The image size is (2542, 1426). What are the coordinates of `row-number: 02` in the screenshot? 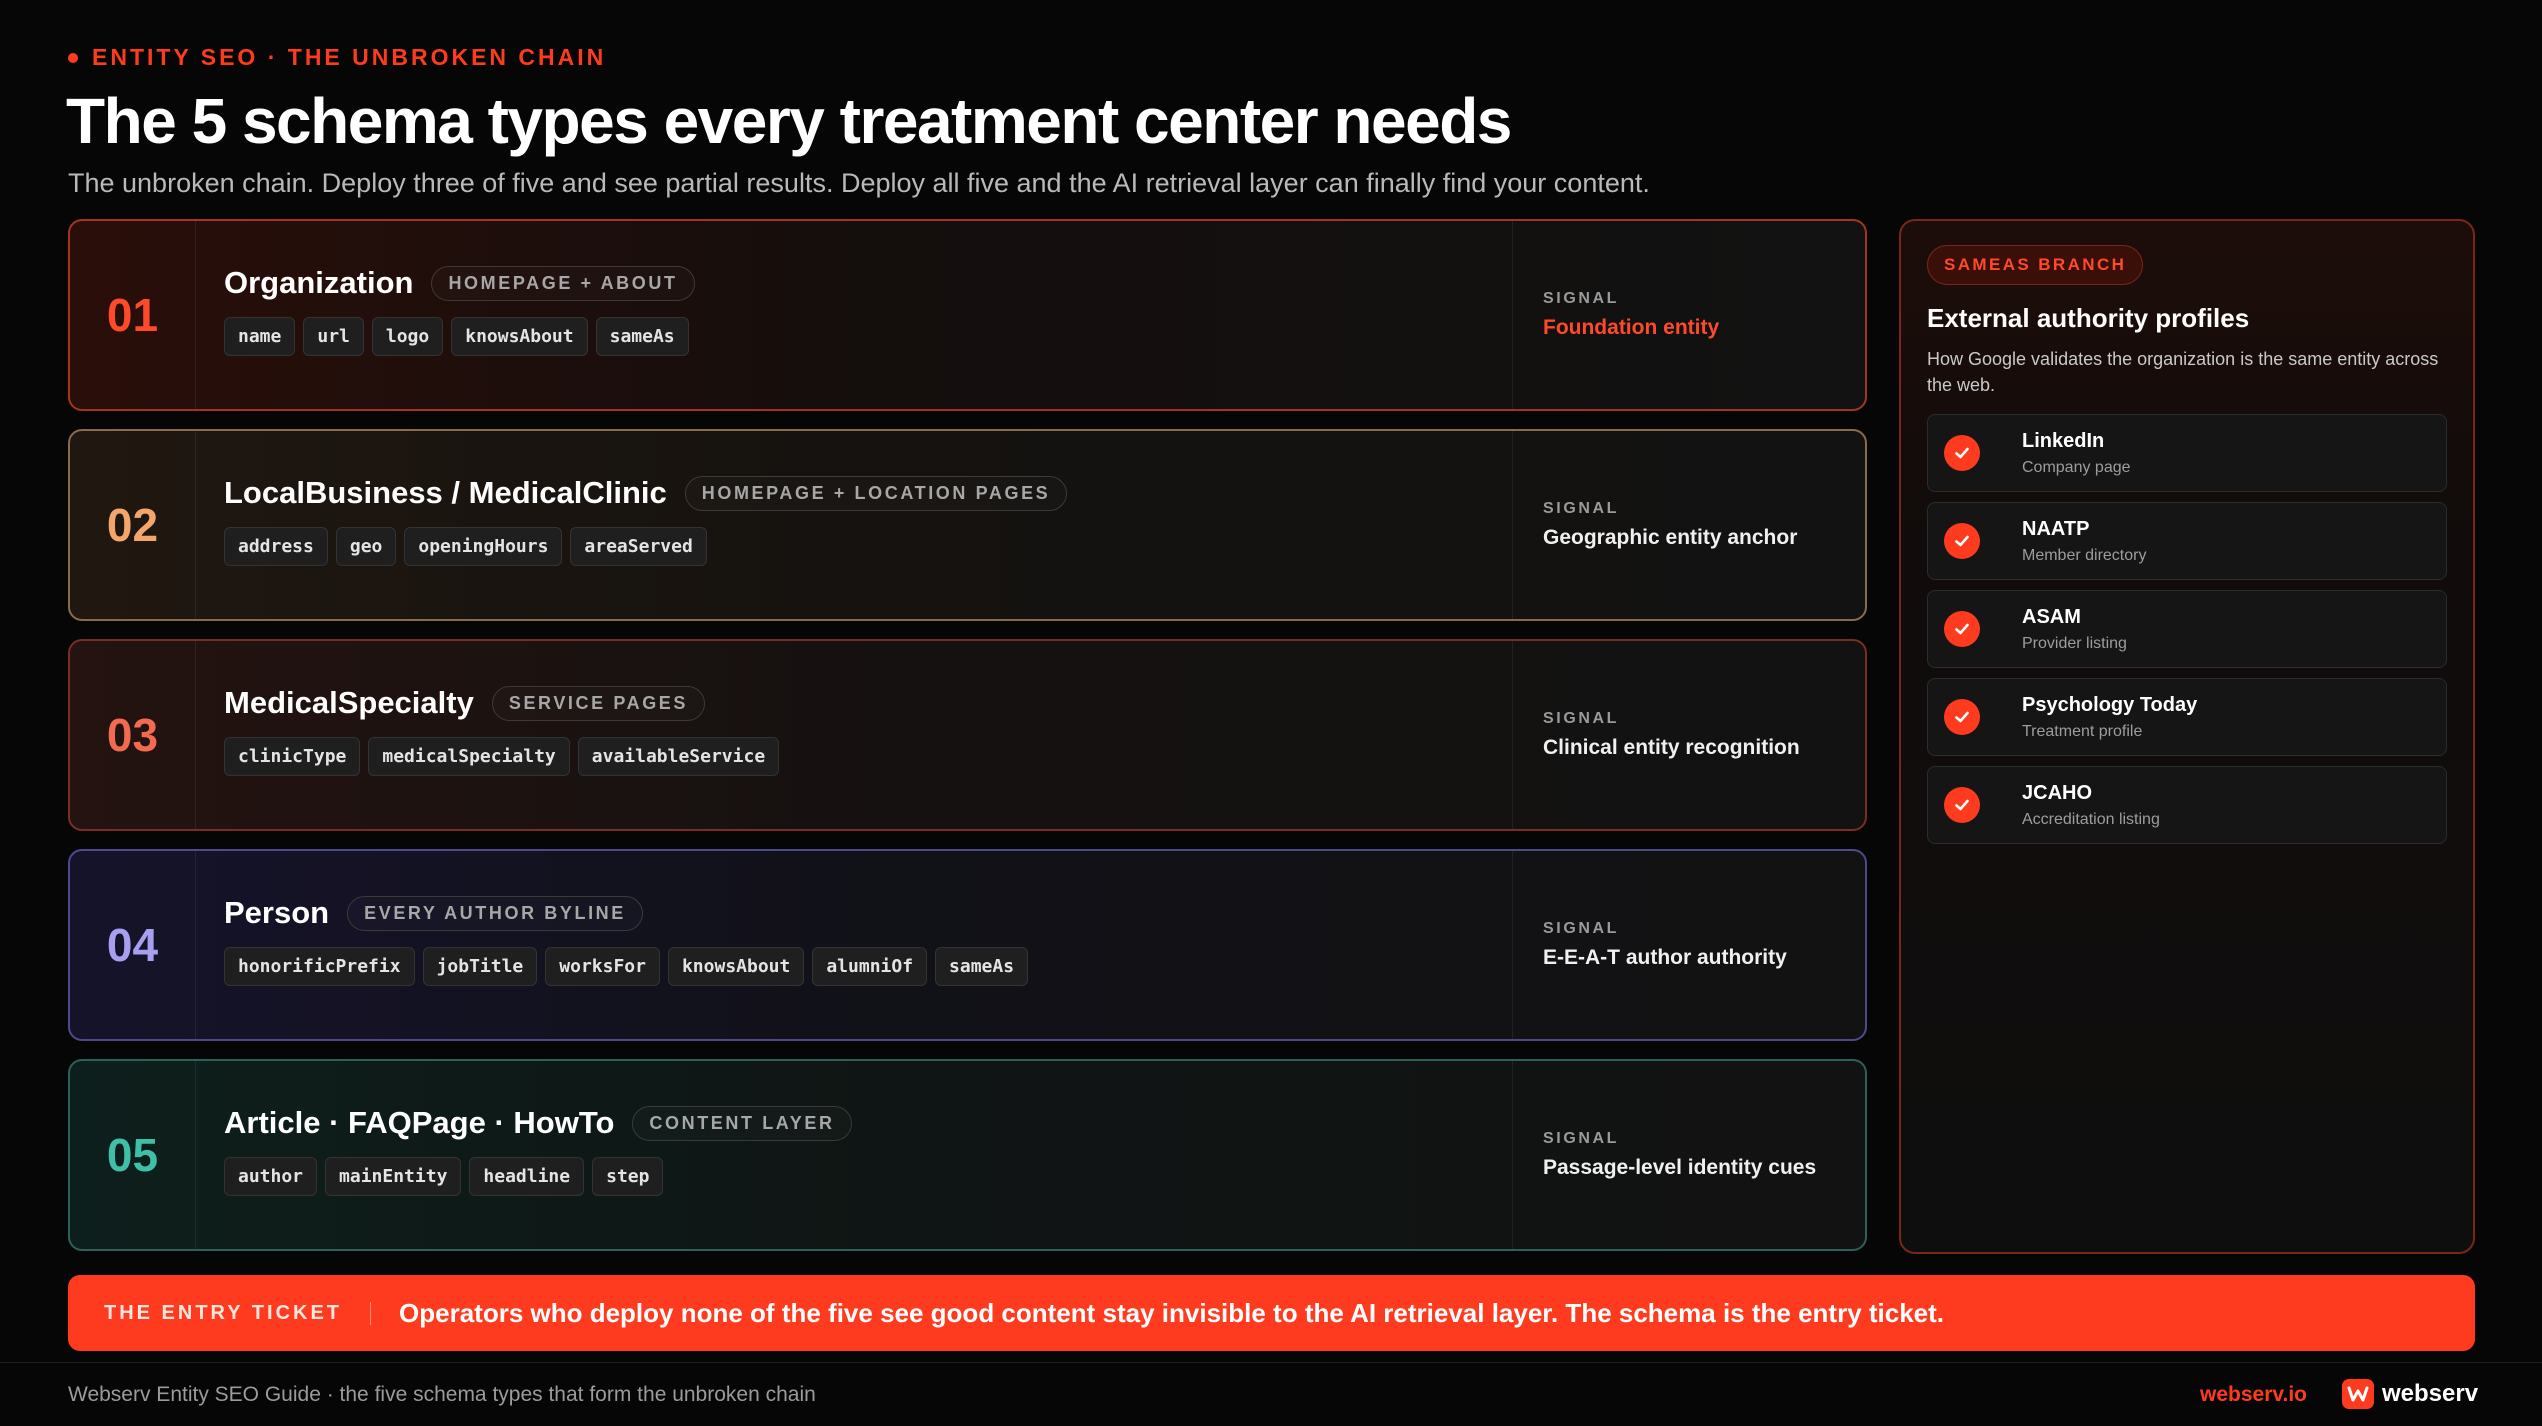 It's located at (133, 525).